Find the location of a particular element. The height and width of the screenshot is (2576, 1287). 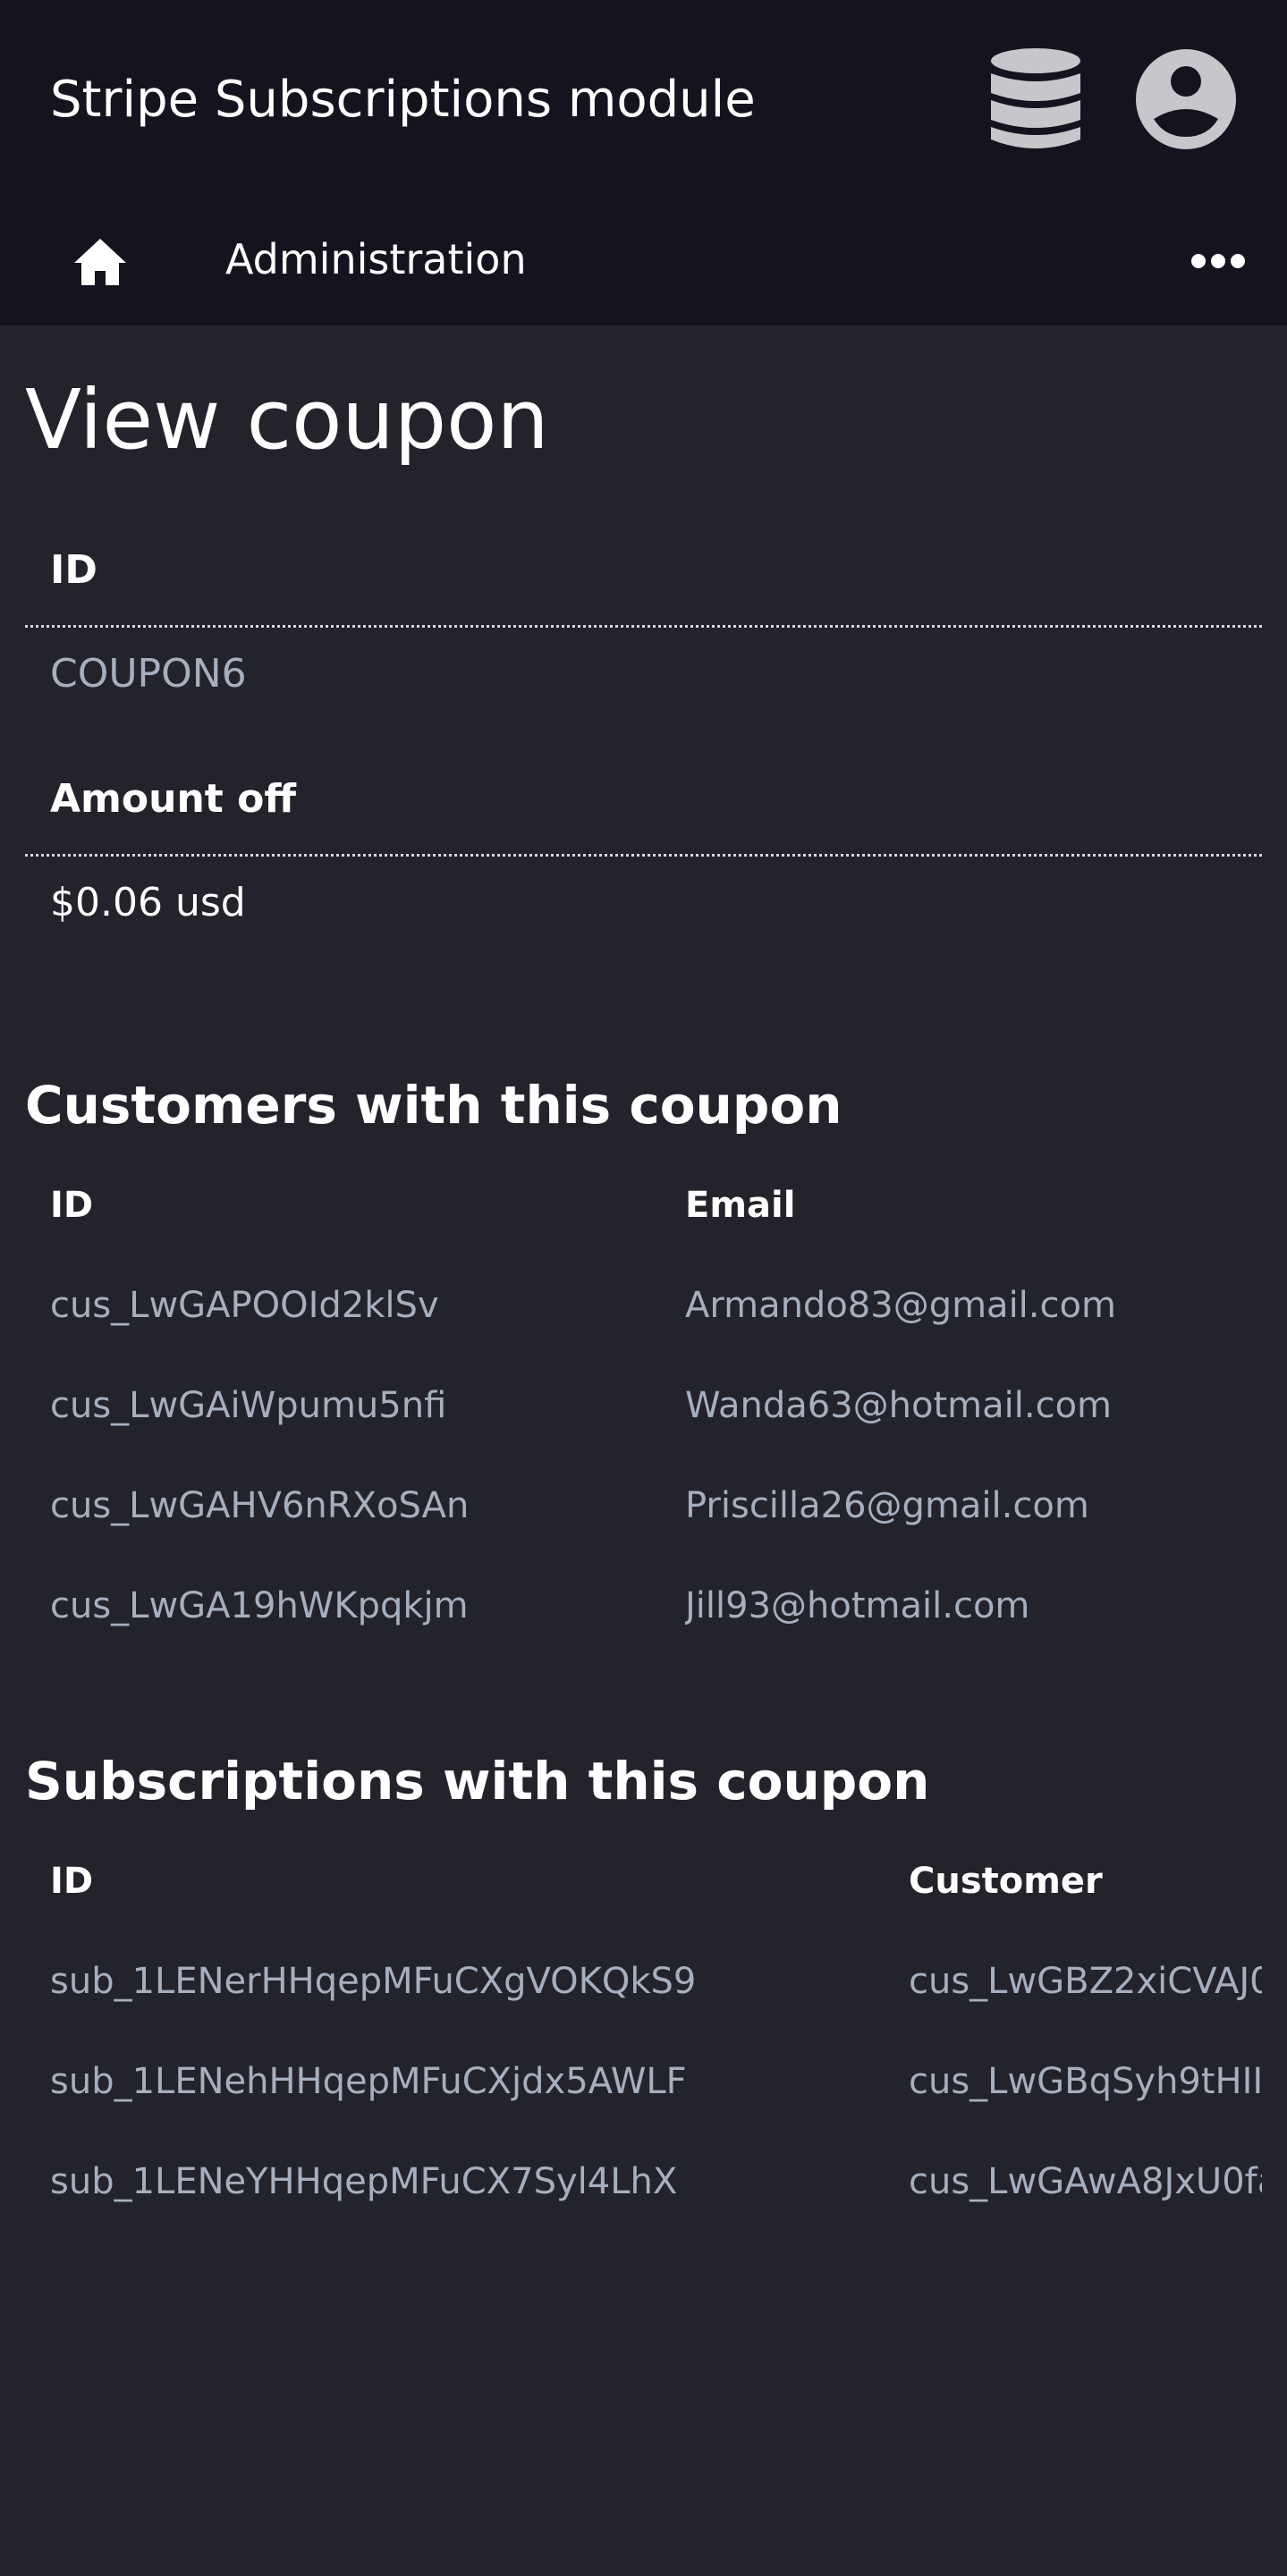

customers-header-id: ID is located at coordinates (72, 1205).